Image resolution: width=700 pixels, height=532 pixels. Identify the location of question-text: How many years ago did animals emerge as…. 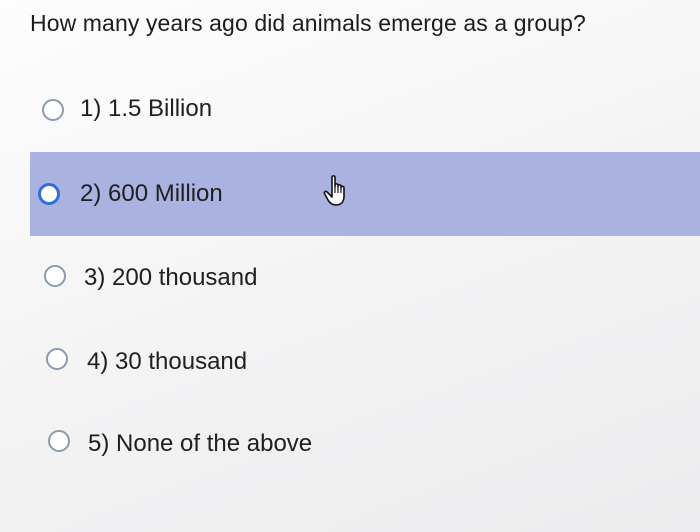
(308, 23).